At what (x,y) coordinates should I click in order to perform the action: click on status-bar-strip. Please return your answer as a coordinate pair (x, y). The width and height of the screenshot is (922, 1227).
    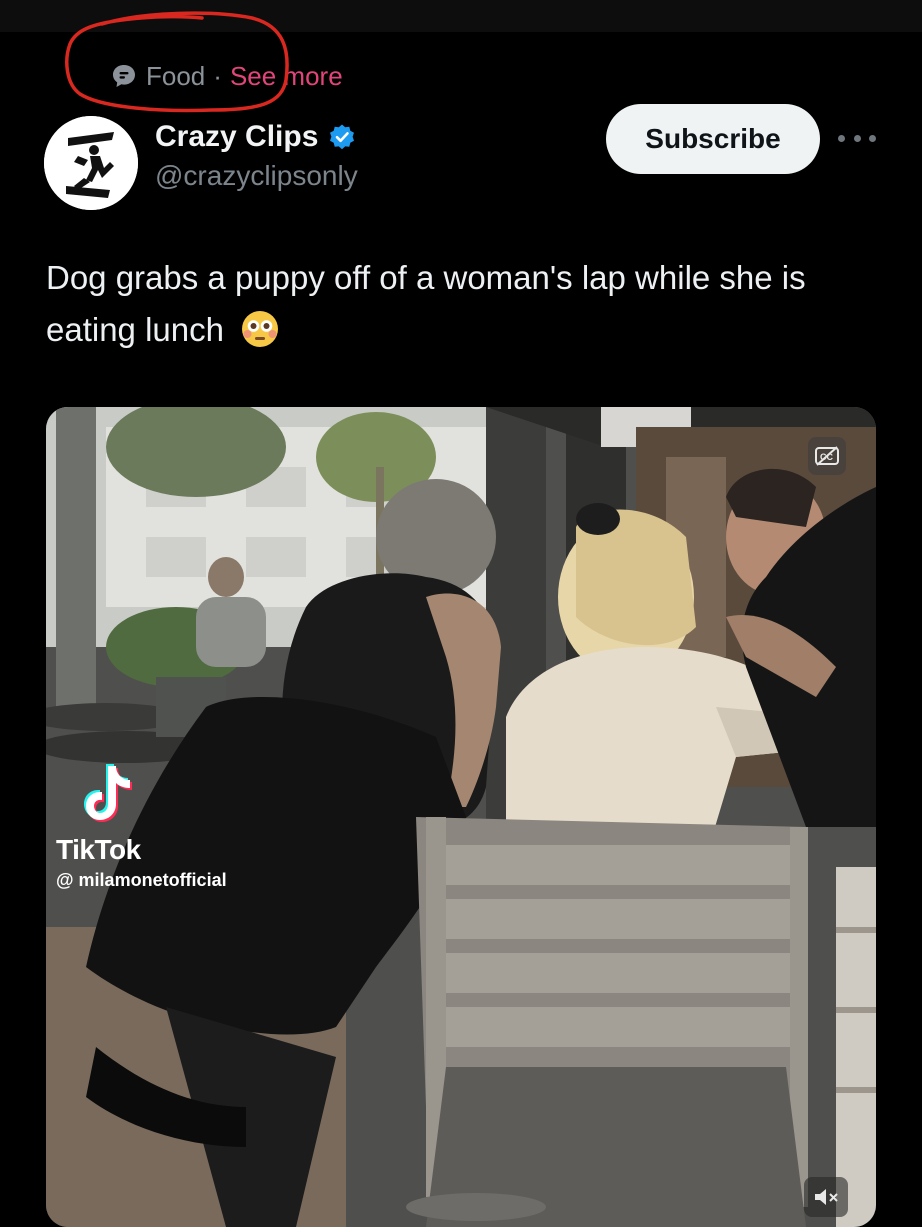
    Looking at the image, I should click on (461, 16).